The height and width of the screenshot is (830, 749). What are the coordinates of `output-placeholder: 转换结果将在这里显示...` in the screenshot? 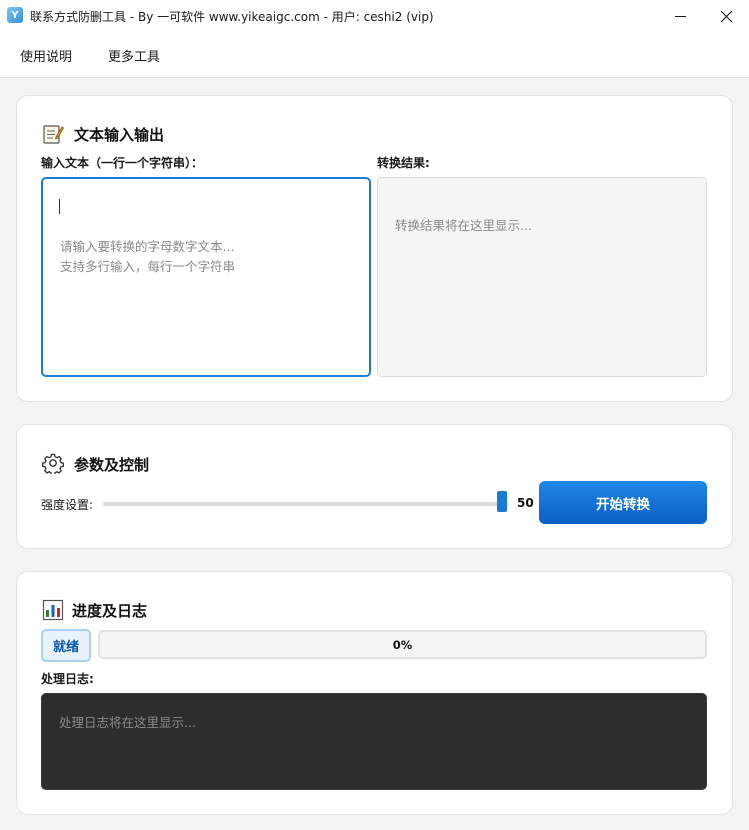 It's located at (463, 225).